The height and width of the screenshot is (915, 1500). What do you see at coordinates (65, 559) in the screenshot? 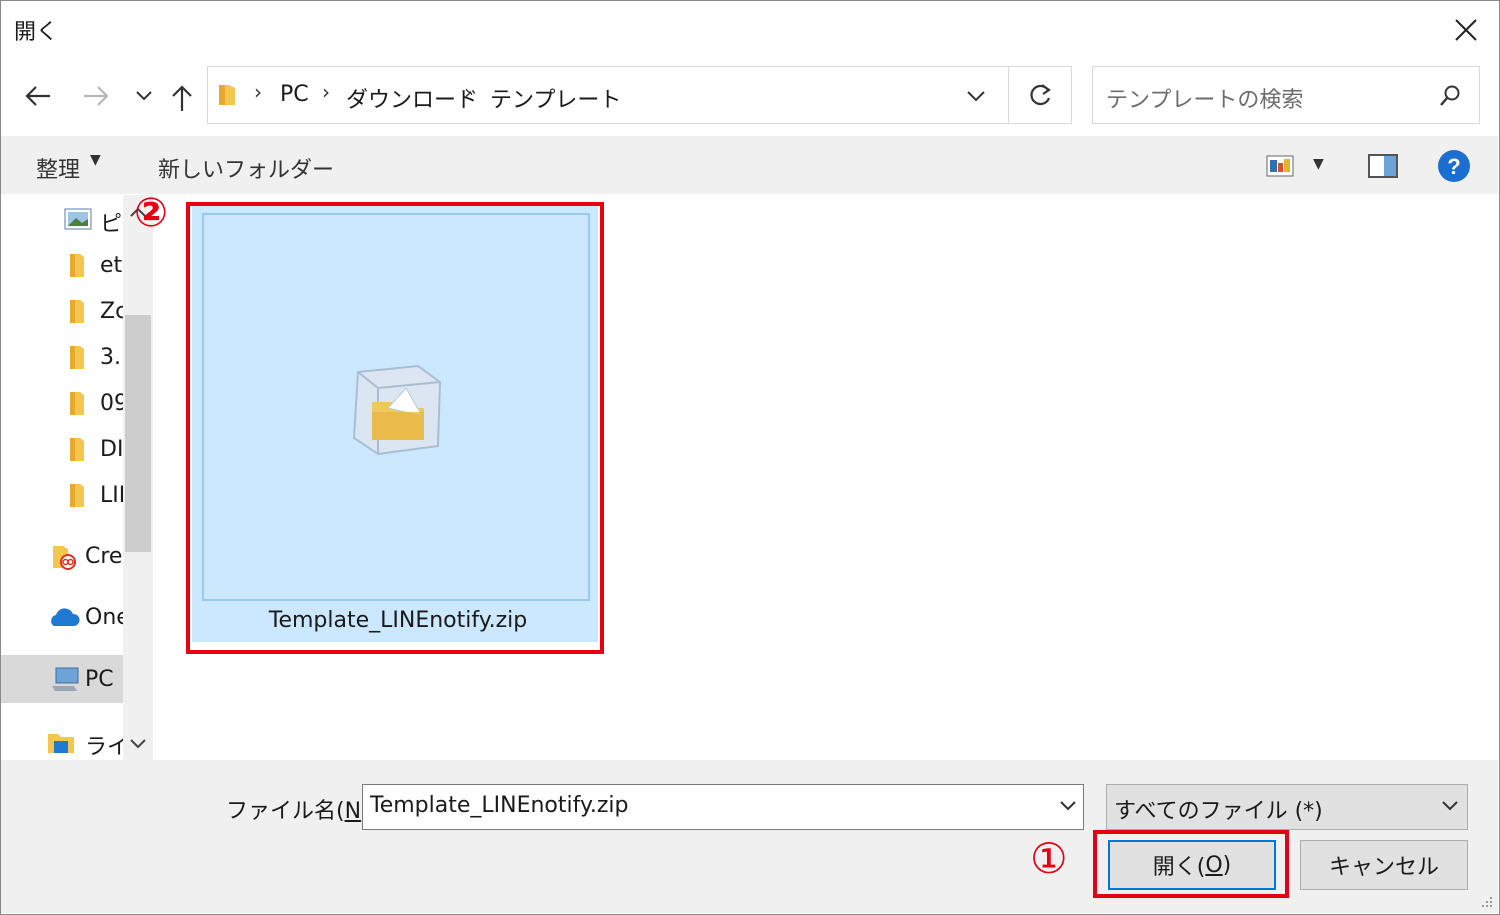
I see `creative-cloud-icon` at bounding box center [65, 559].